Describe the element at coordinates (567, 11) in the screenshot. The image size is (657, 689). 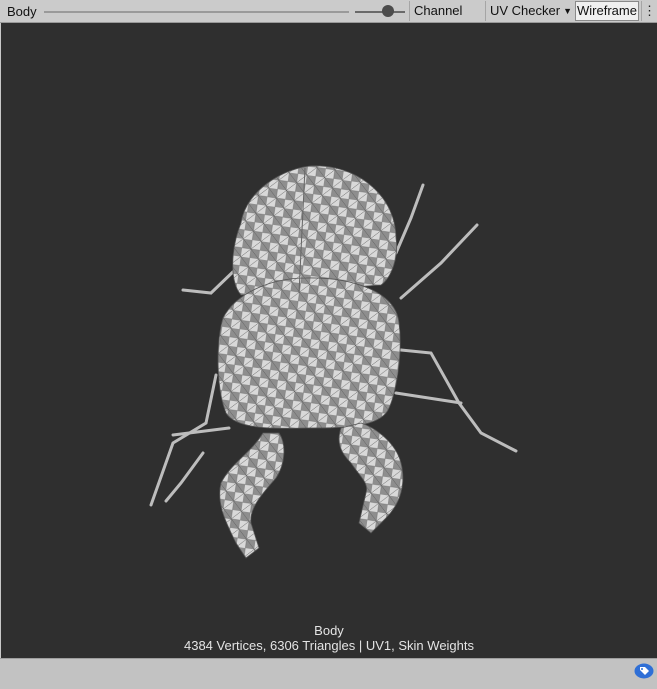
I see `chevron-down-icon: ▼` at that location.